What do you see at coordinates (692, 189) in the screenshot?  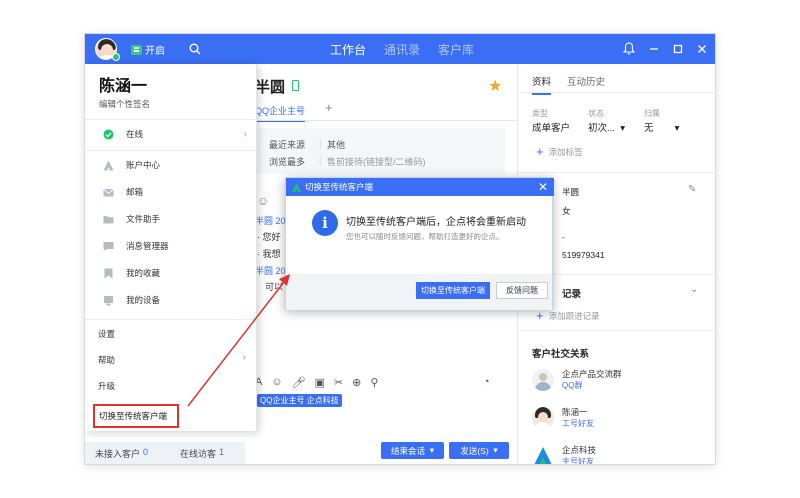 I see `edit-icon: ✎` at bounding box center [692, 189].